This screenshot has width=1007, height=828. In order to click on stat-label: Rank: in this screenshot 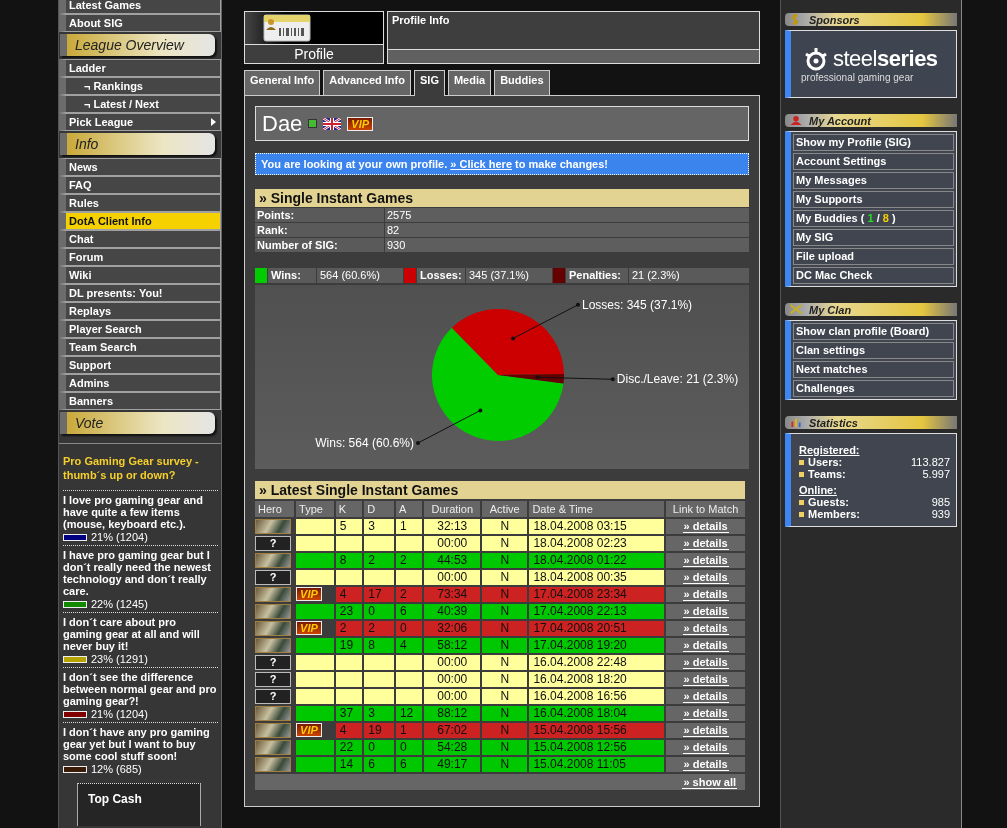, I will do `click(319, 230)`.